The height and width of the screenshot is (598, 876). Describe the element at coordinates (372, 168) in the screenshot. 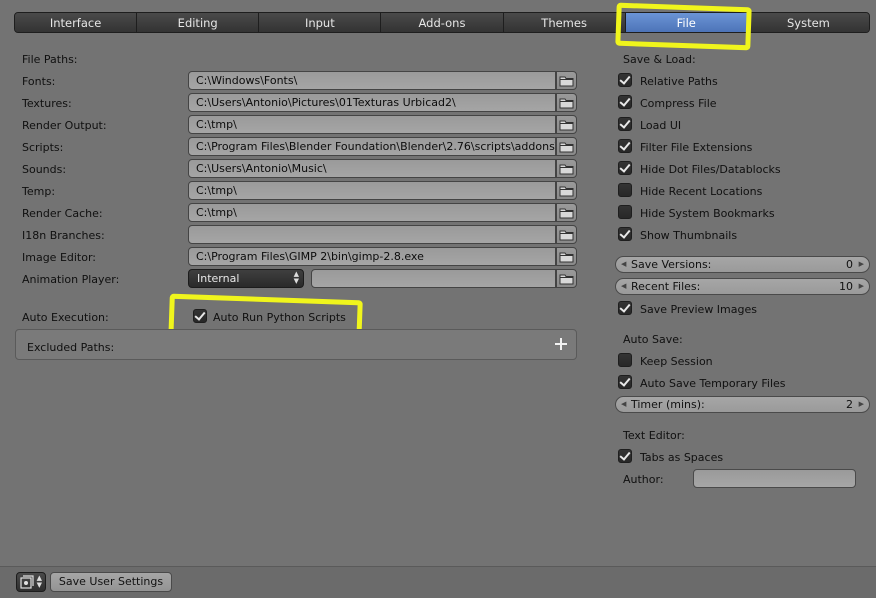

I see `sounds-path-field: C:\Users\Antonio\Music\` at that location.